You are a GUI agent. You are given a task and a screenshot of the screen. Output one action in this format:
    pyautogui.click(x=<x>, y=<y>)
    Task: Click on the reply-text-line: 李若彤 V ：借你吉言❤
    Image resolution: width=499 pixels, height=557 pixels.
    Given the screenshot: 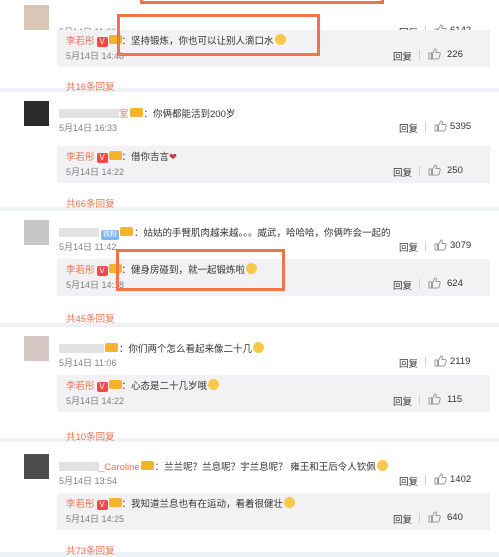 What is the action you would take?
    pyautogui.click(x=121, y=156)
    